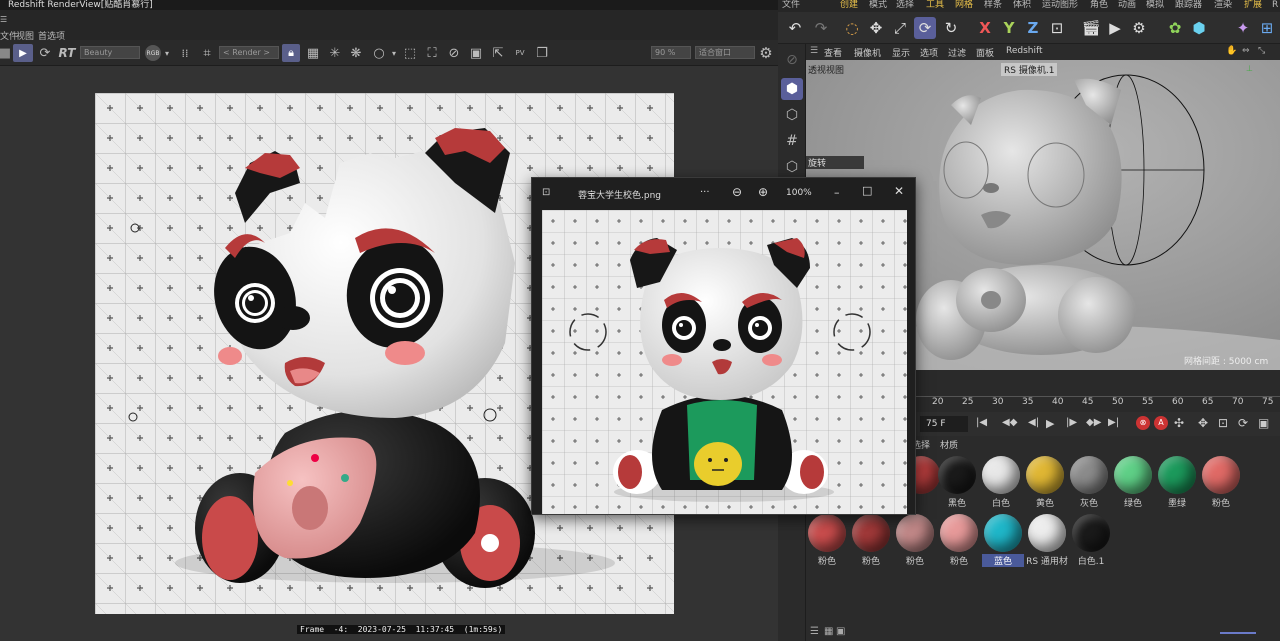  What do you see at coordinates (725, 52) in the screenshot?
I see `fit-select: 适合窗口` at bounding box center [725, 52].